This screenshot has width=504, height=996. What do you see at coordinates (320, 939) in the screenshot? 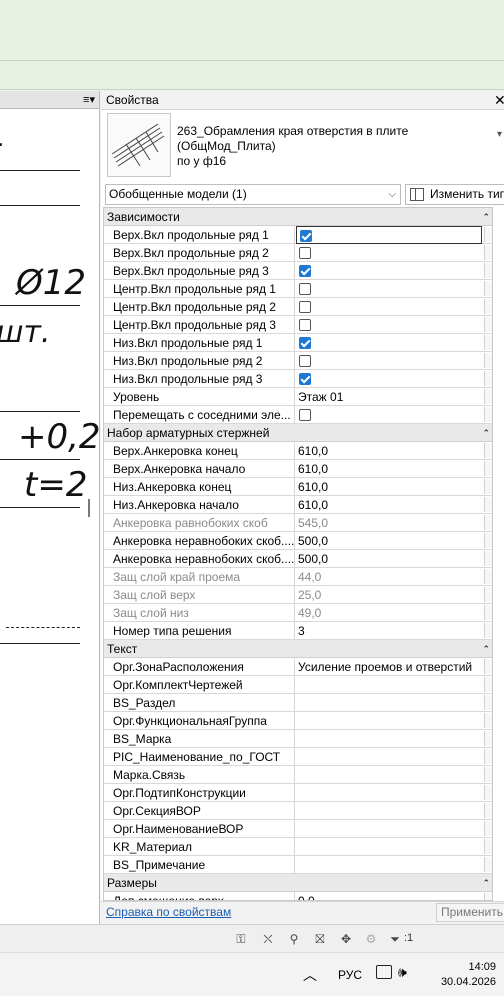
I see `select-by-face-icon: ⛝` at bounding box center [320, 939].